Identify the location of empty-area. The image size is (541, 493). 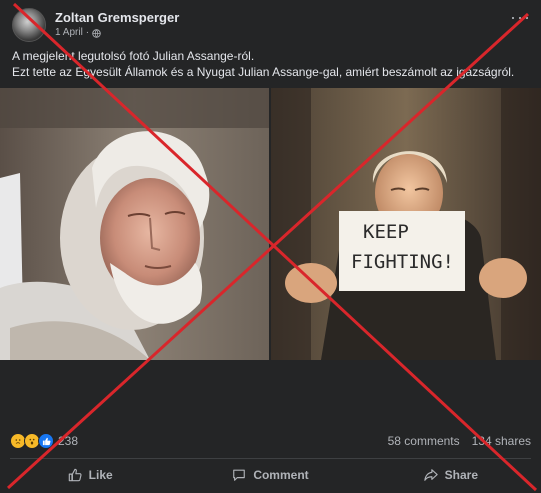
(270, 391).